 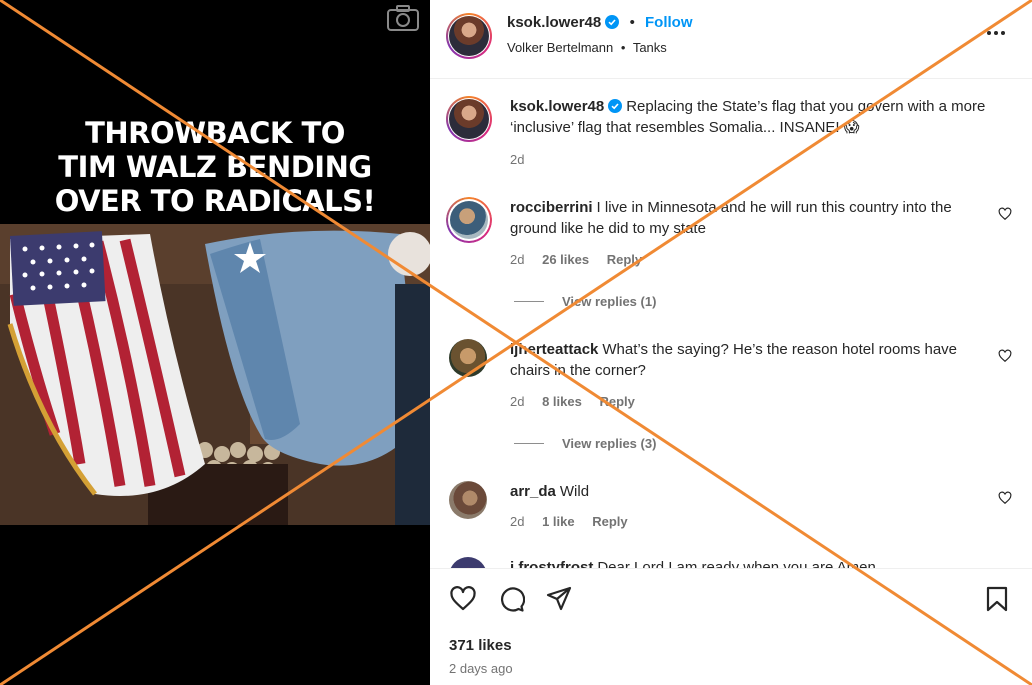 I want to click on headline-line: OVER TO RADICALS!, so click(x=215, y=201).